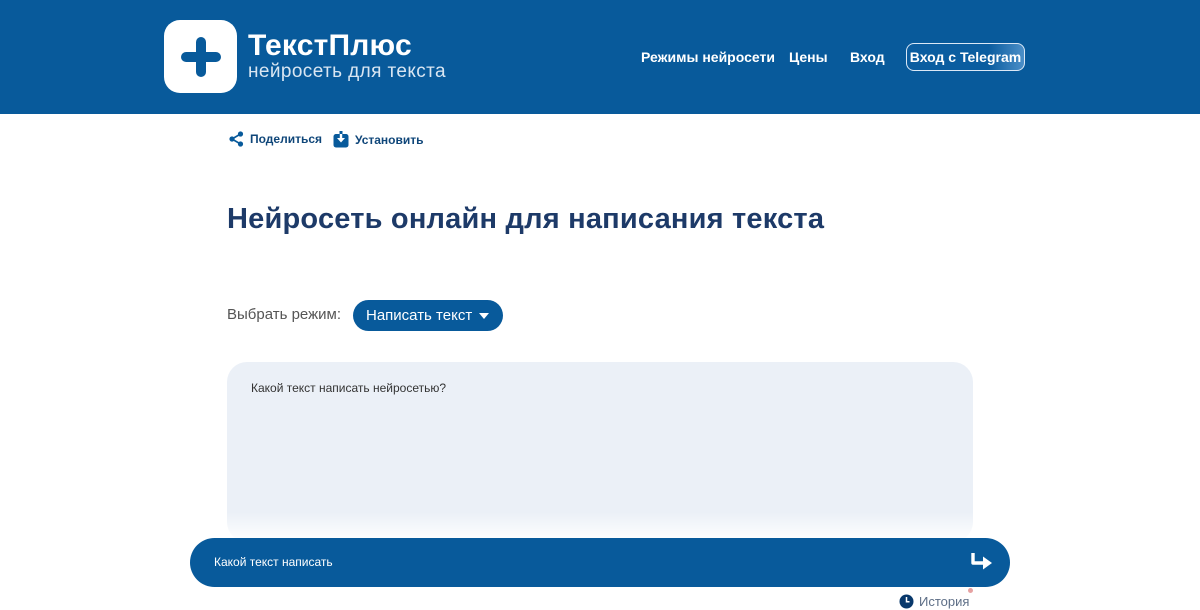 The width and height of the screenshot is (1200, 610). What do you see at coordinates (347, 71) in the screenshot?
I see `brand-subtitle: нейросеть для текста` at bounding box center [347, 71].